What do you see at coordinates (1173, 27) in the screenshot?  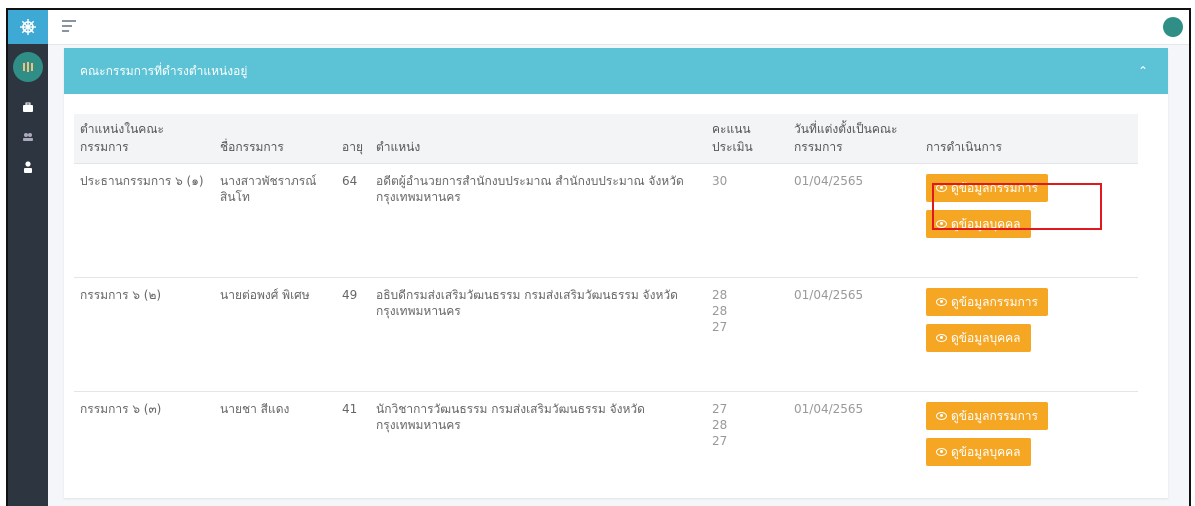 I see `user-menu-avatar` at bounding box center [1173, 27].